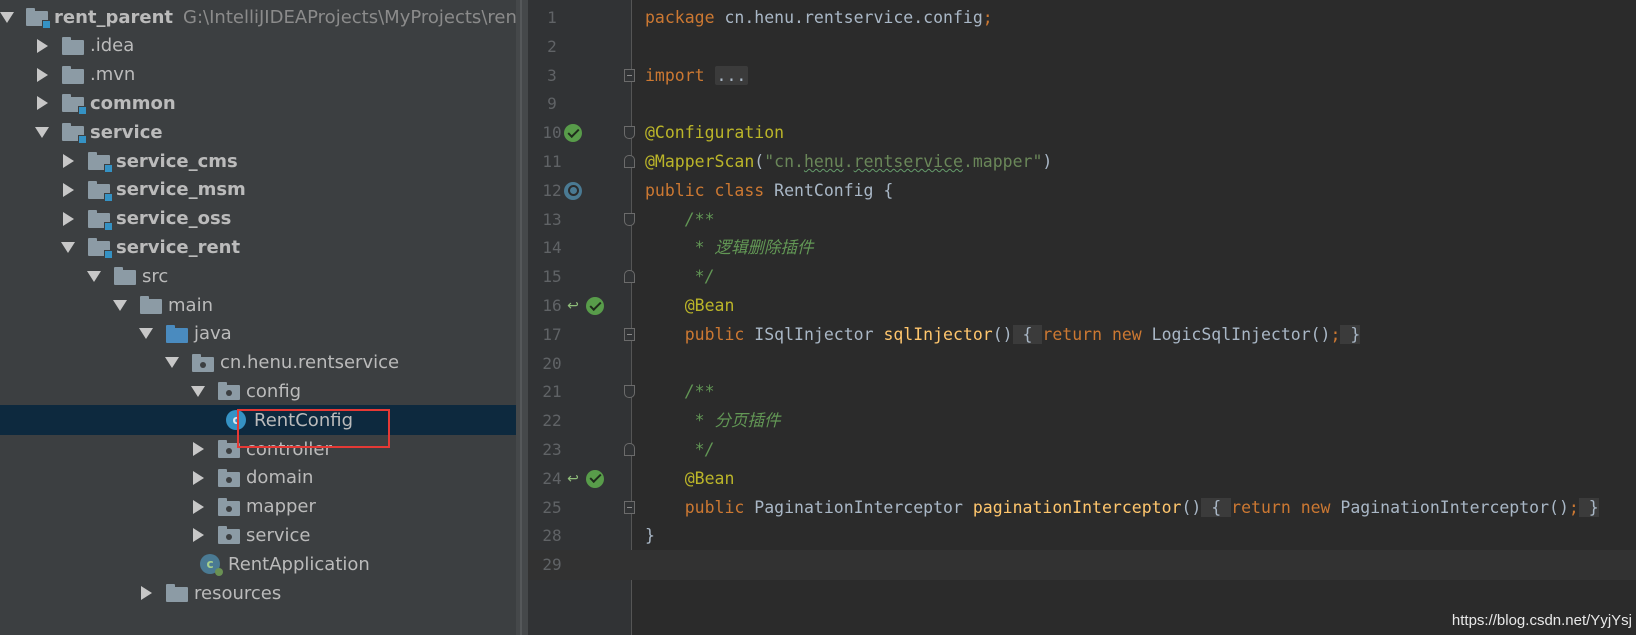  What do you see at coordinates (1082, 306) in the screenshot?
I see `code-line: 16 ↩ @Bean` at bounding box center [1082, 306].